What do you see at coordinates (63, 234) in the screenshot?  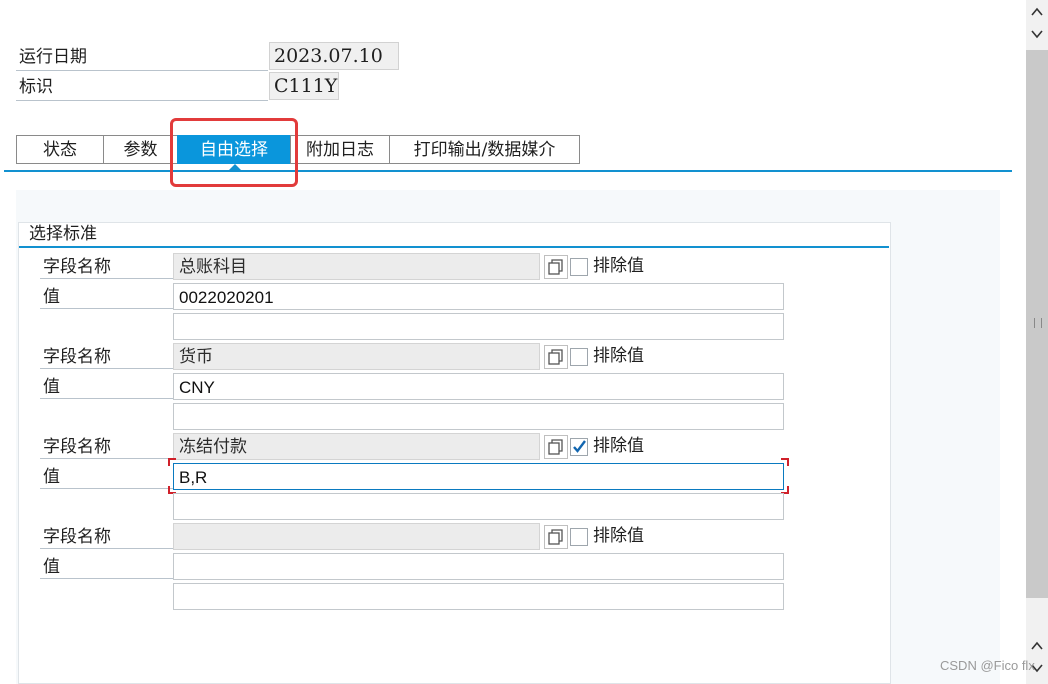 I see `selection-group-title: 选择标准` at bounding box center [63, 234].